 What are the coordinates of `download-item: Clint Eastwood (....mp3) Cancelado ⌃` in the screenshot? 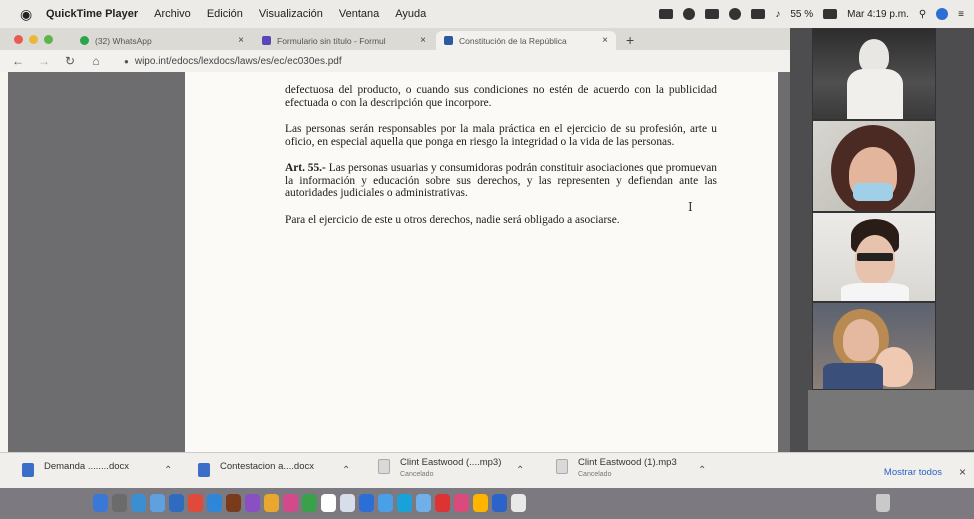 It's located at (451, 467).